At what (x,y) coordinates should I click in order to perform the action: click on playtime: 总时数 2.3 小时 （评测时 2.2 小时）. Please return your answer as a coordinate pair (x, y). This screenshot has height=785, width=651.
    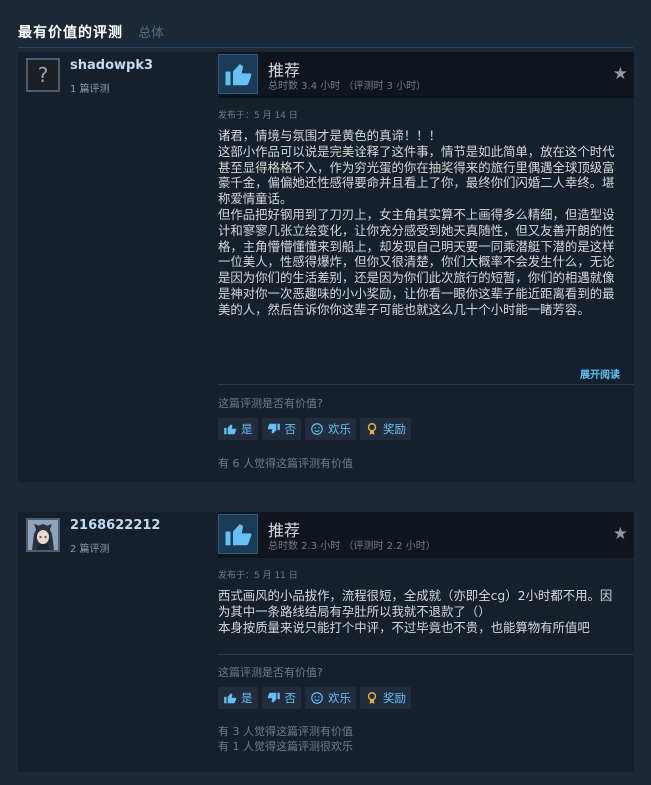
    Looking at the image, I should click on (352, 546).